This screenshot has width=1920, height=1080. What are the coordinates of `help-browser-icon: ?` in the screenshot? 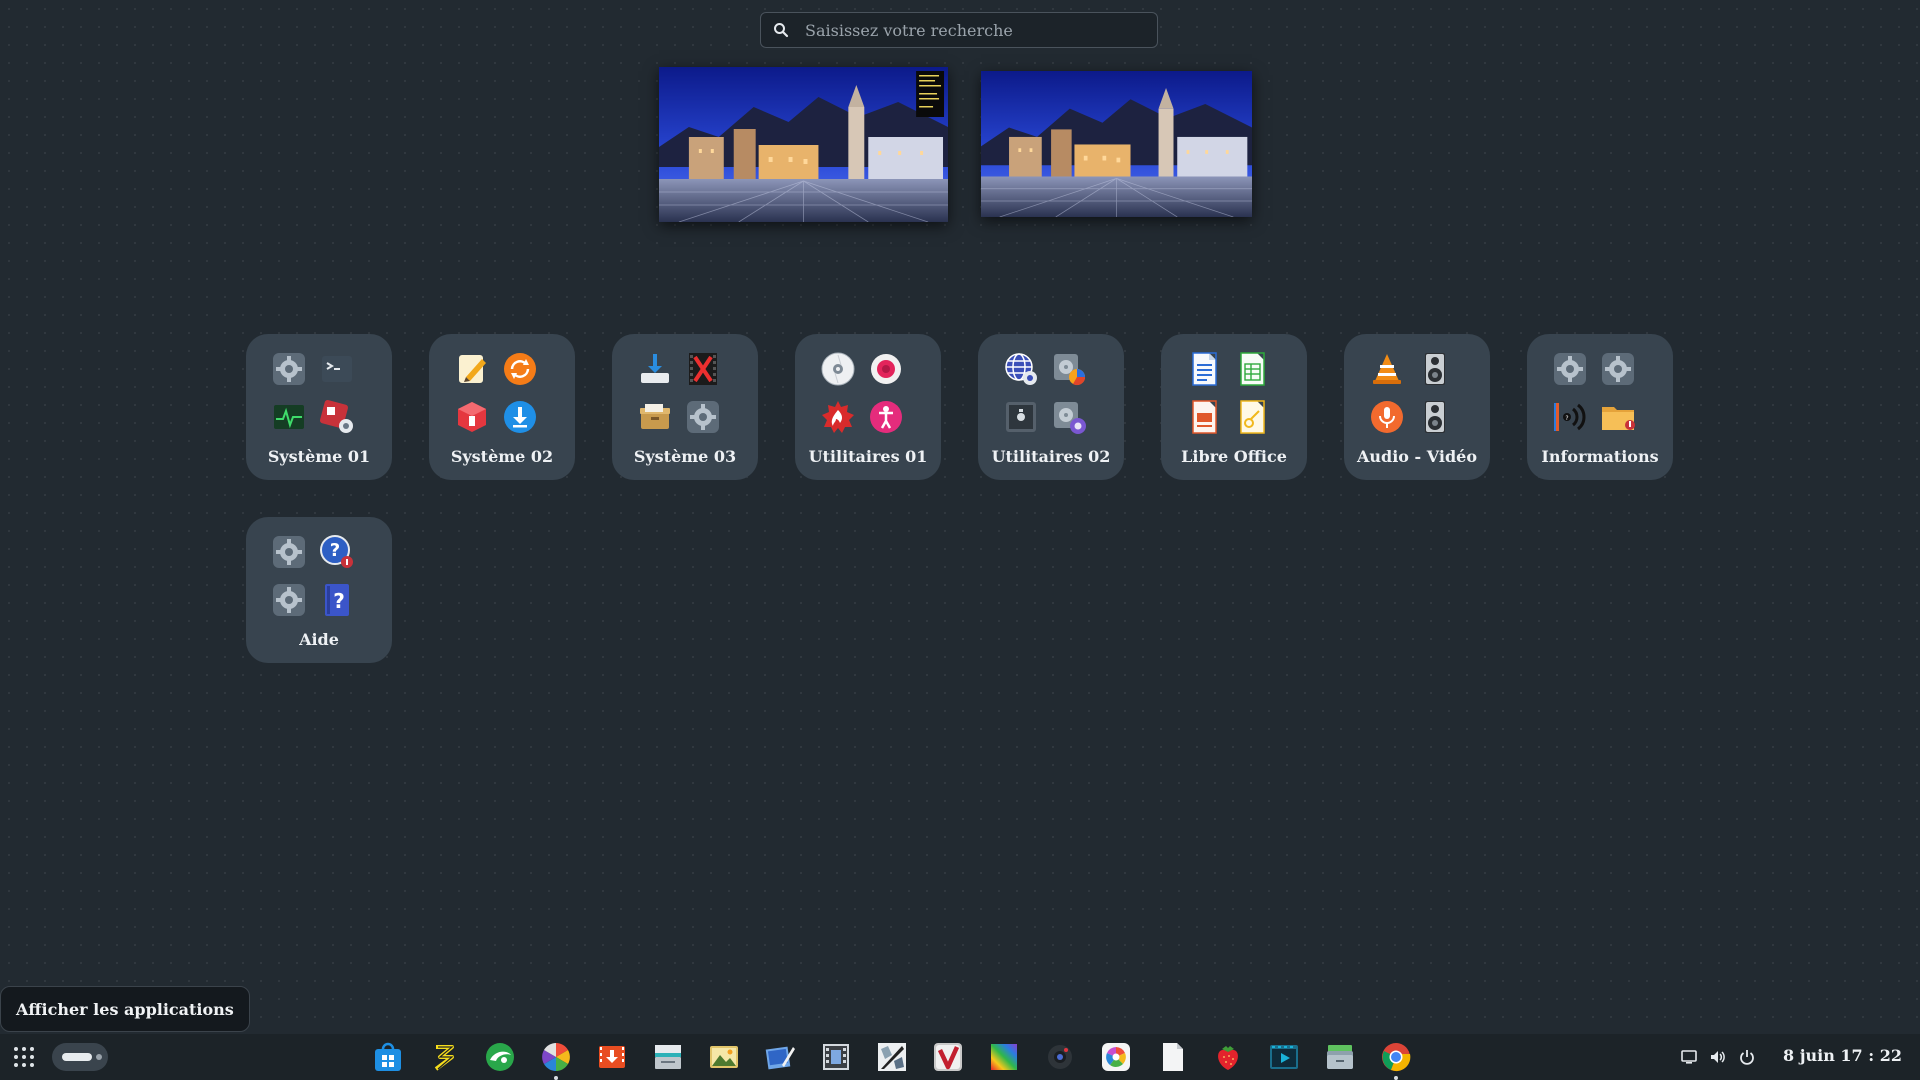 It's located at (337, 552).